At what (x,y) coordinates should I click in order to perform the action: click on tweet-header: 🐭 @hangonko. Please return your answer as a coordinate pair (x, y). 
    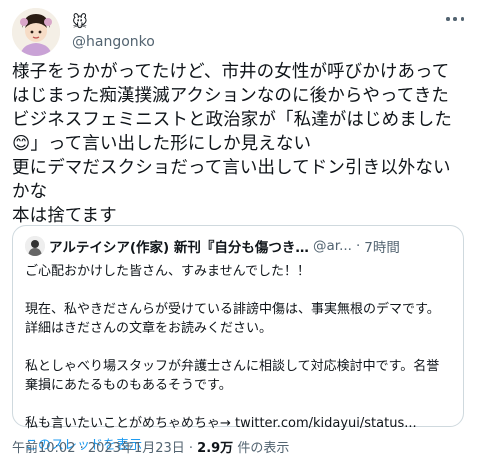
    Looking at the image, I should click on (239, 32).